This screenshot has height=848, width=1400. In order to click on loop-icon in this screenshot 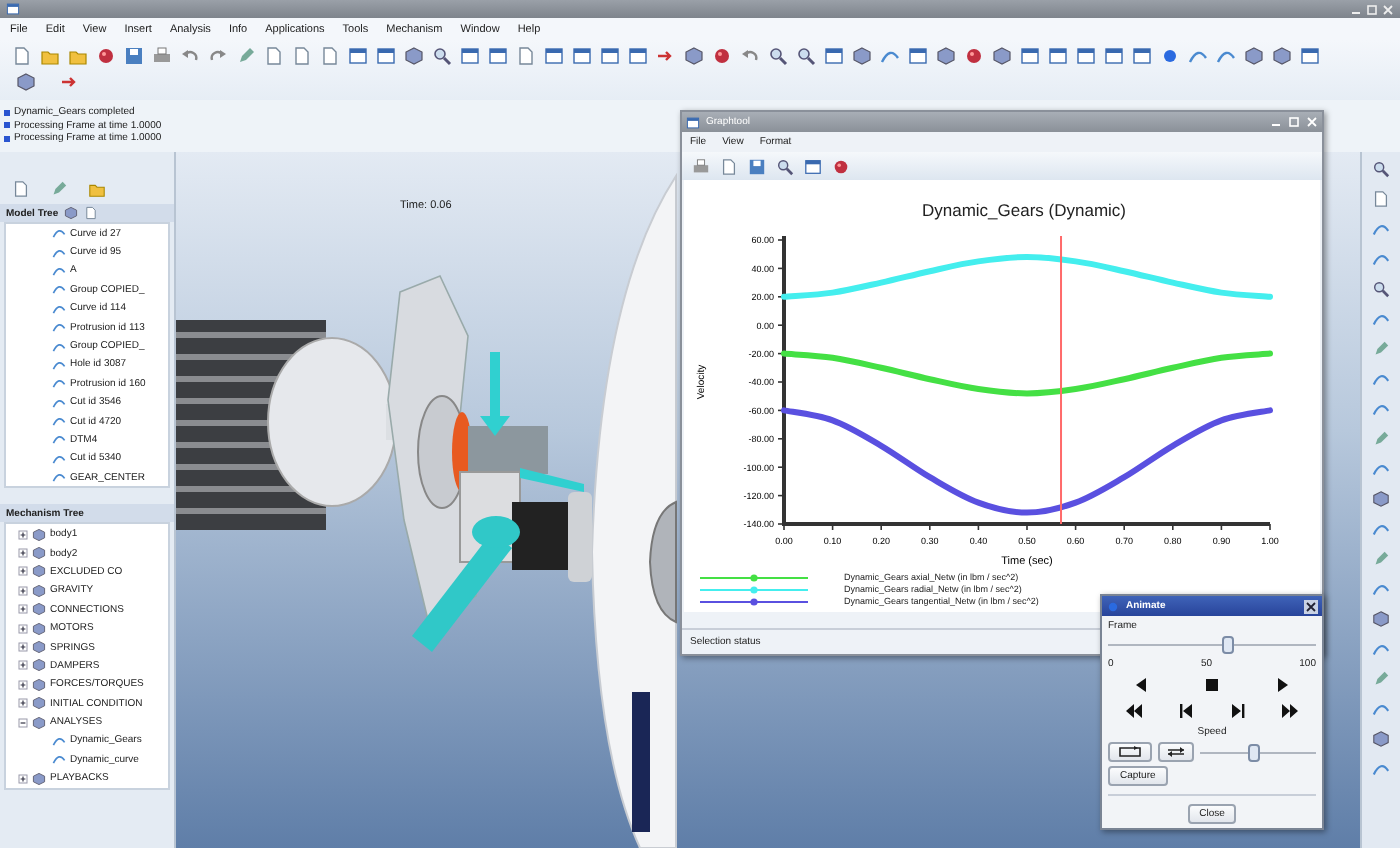, I will do `click(1130, 752)`.